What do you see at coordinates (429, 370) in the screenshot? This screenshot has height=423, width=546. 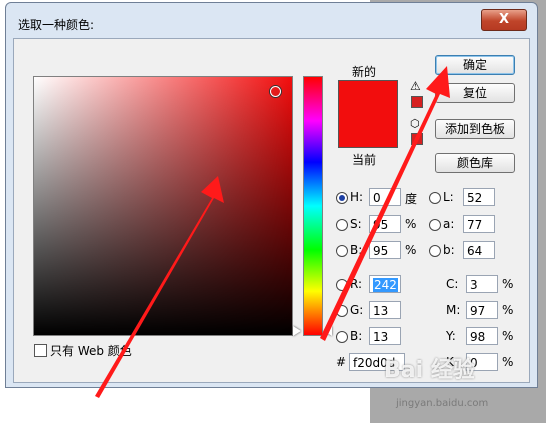 I see `watermark-logo: Bai 经验` at bounding box center [429, 370].